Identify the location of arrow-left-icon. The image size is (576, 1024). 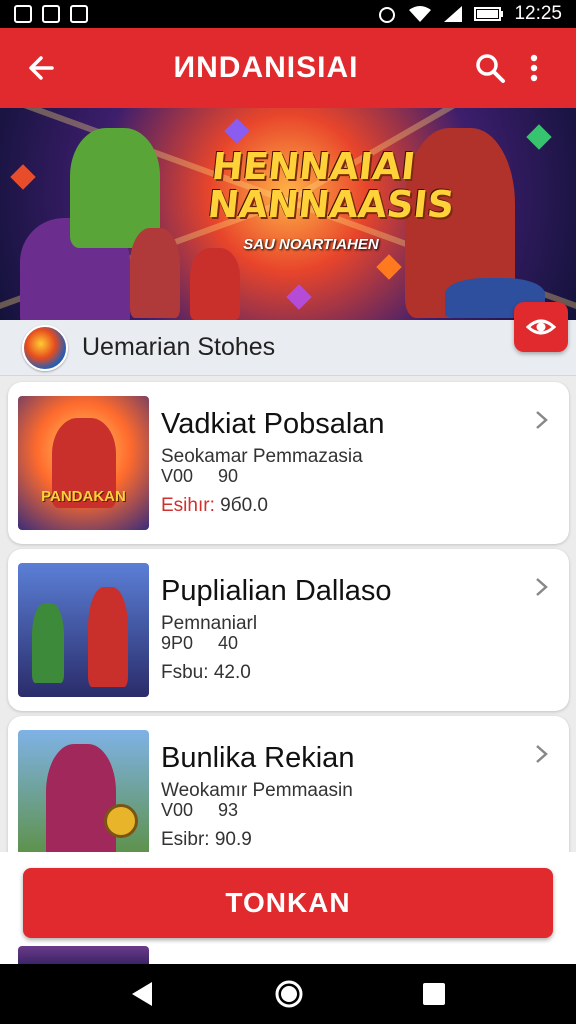
(41, 68).